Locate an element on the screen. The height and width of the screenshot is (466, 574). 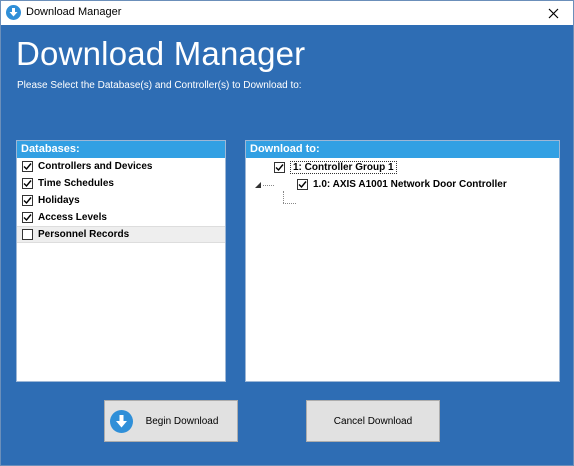
cancel-download-label: Cancel Download is located at coordinates (373, 421).